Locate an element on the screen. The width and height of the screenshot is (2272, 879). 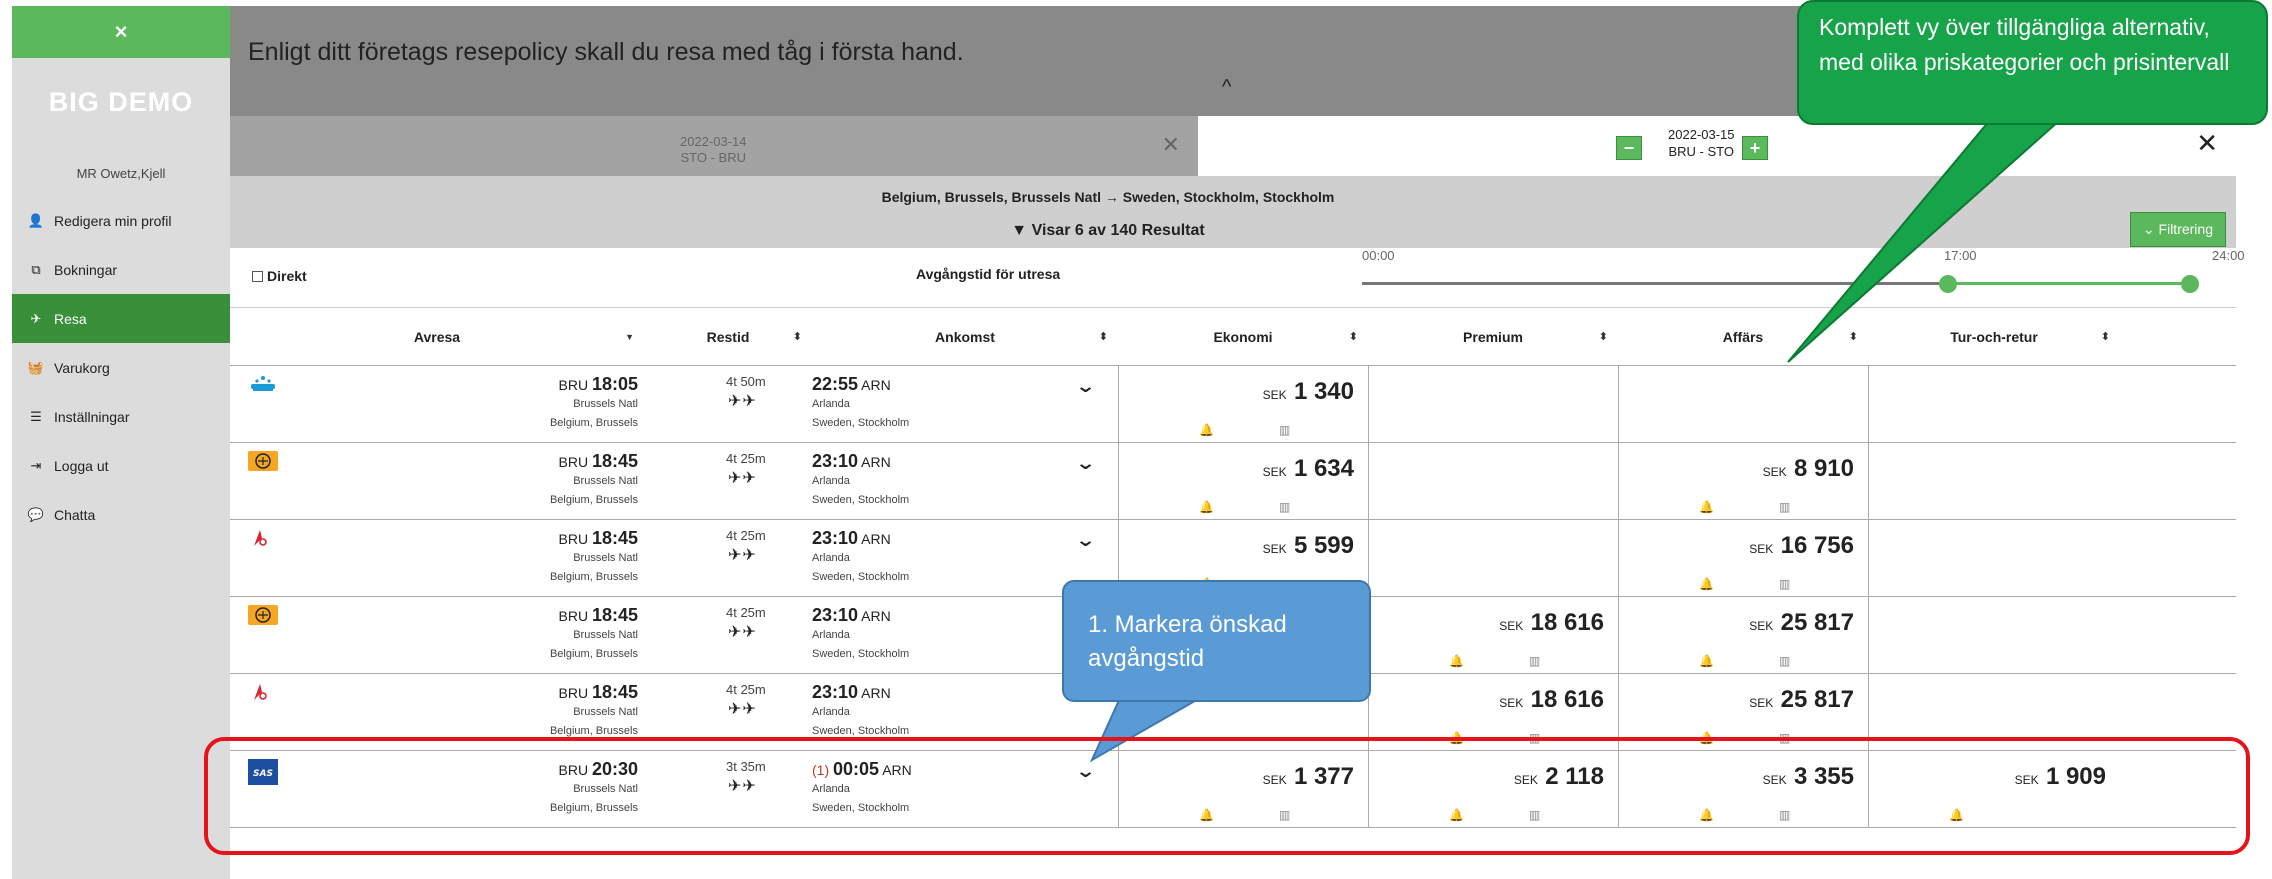
callout-blue: 1. Markera önskad avgångstid is located at coordinates (1216, 641).